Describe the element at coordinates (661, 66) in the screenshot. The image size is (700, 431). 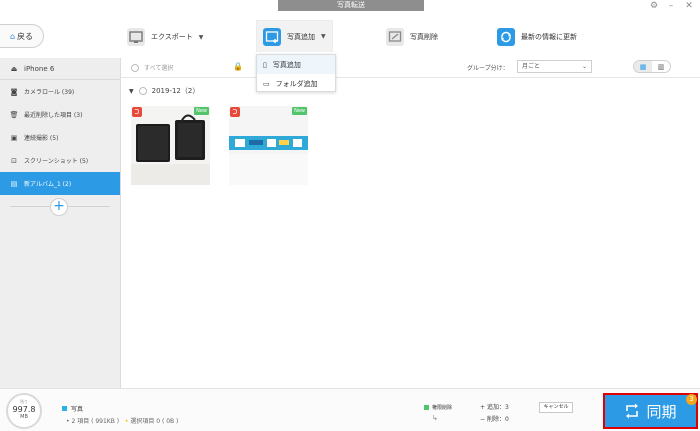
I see `large-grid-view-icon: ▥` at that location.